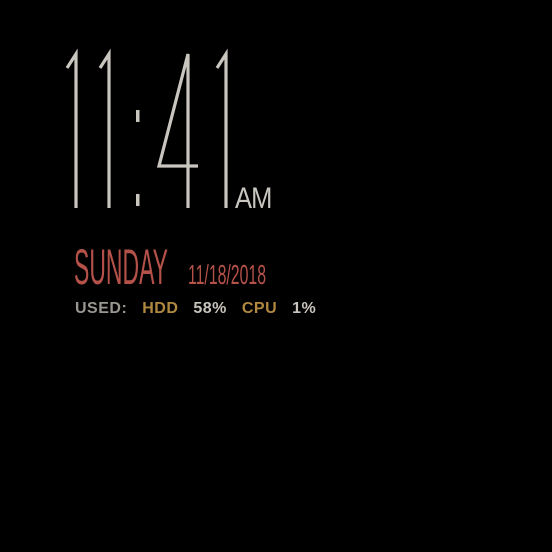 The image size is (552, 552). Describe the element at coordinates (221, 128) in the screenshot. I see `digit-1c` at that location.